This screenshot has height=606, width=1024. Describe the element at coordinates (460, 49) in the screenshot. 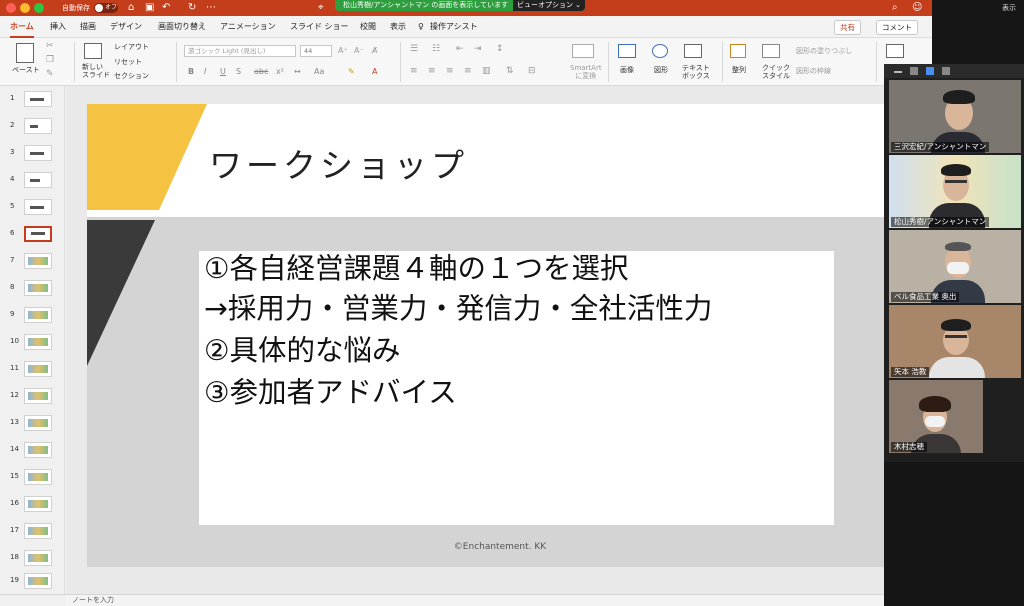

I see `decrease-indent-icon: ⇤` at that location.